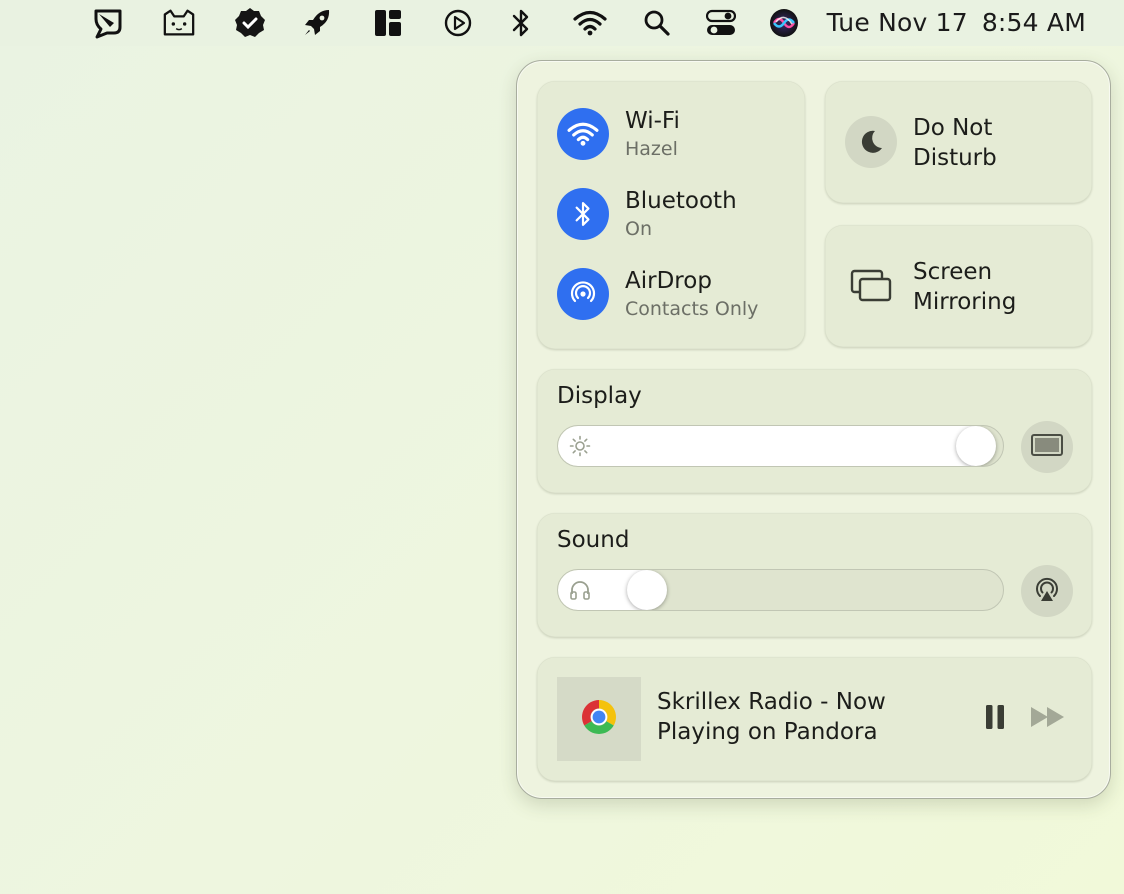 The width and height of the screenshot is (1124, 894). I want to click on sound-title: Sound, so click(593, 540).